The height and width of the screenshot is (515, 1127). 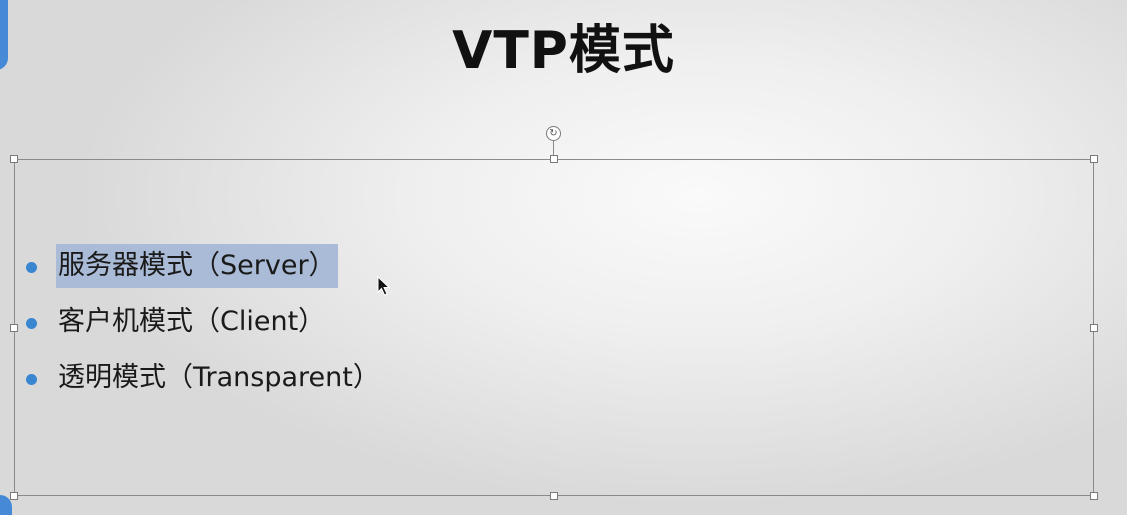 I want to click on bullet-text-client: 客户机模式（Client）, so click(x=191, y=322).